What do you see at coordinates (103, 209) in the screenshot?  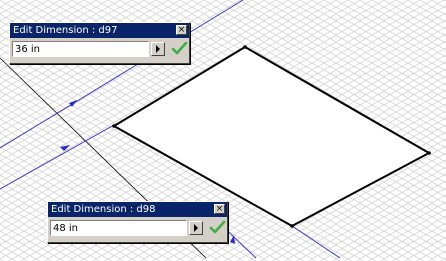 I see `dialog-title: Edit Dimension : d98` at bounding box center [103, 209].